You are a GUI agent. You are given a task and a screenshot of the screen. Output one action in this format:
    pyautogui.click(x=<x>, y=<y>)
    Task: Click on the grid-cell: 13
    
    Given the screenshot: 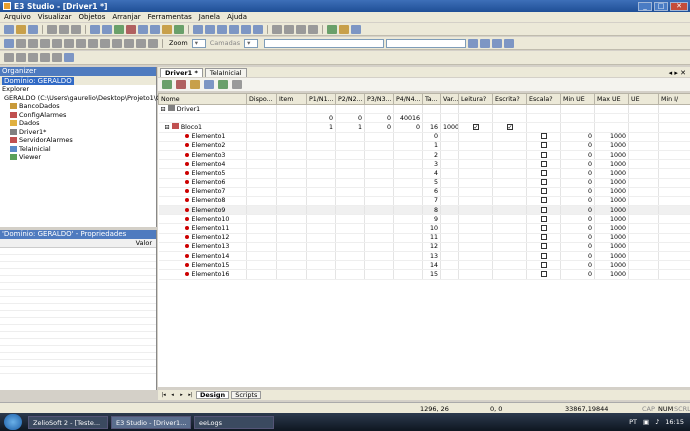 What is the action you would take?
    pyautogui.click(x=431, y=256)
    